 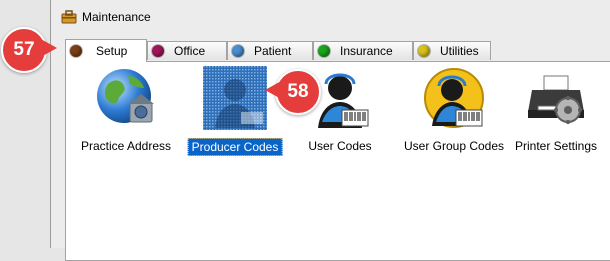 I want to click on tab-setup: Setup, so click(x=106, y=50).